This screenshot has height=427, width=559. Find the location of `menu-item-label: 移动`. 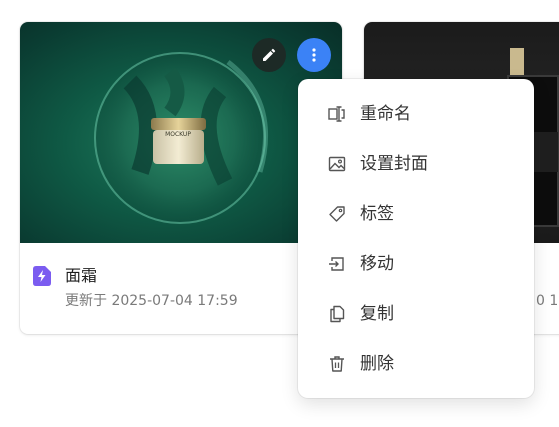

menu-item-label: 移动 is located at coordinates (377, 264).